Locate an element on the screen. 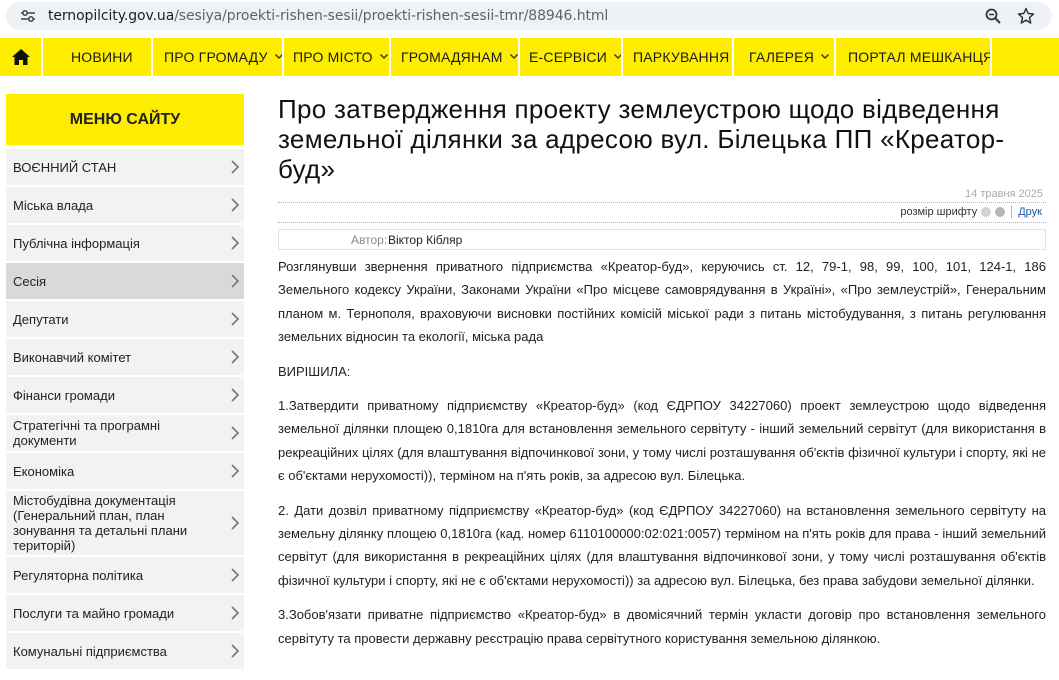 This screenshot has height=680, width=1059. sidebar-item-economy: Економіка is located at coordinates (125, 471).